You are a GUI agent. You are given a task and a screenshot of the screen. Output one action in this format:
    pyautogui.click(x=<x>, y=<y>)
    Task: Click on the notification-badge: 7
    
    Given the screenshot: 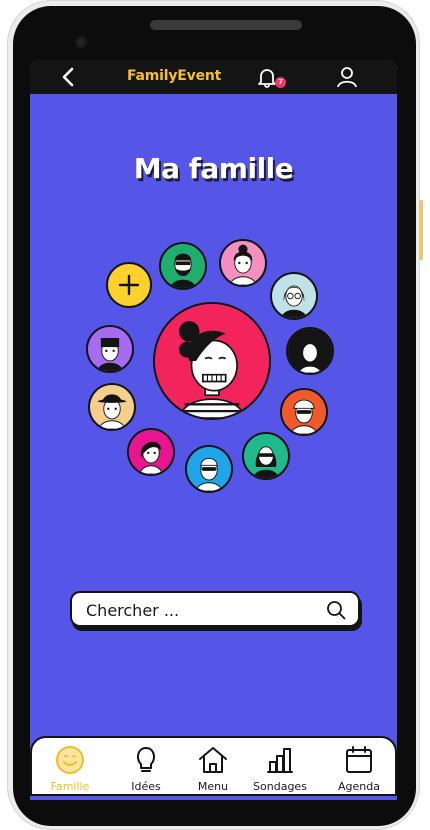 What is the action you would take?
    pyautogui.click(x=280, y=82)
    